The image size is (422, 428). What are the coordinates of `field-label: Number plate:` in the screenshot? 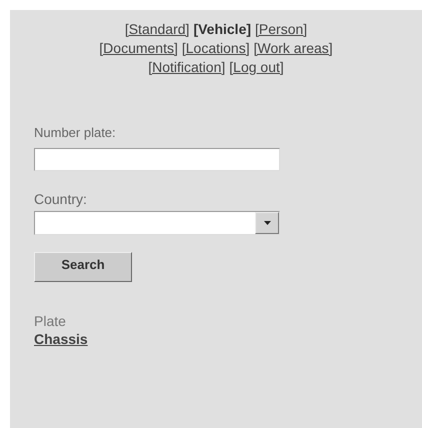 It's located at (75, 132).